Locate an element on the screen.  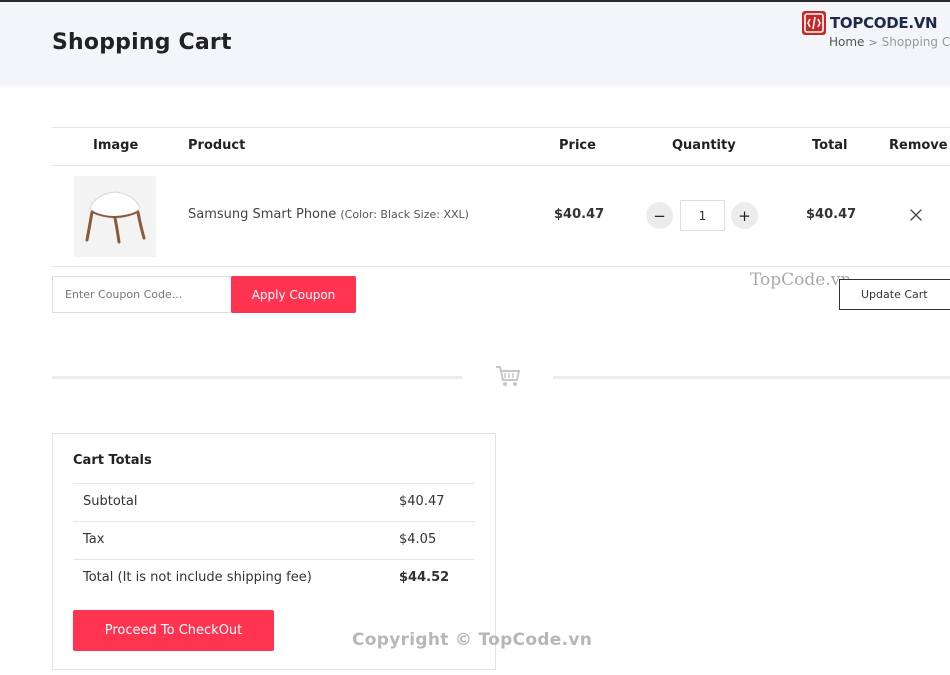
page-title: Shopping Cart is located at coordinates (142, 42).